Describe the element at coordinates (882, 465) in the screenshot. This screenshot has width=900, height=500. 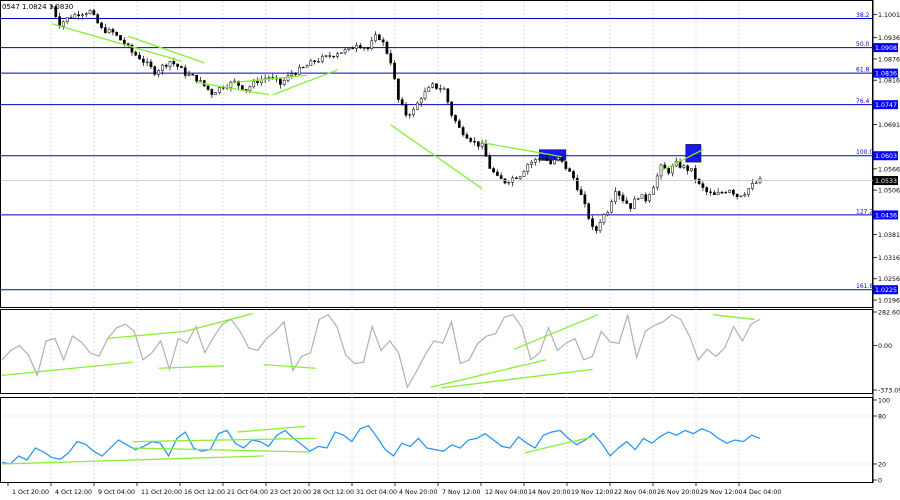
I see `rsi-tick-label: 20` at that location.